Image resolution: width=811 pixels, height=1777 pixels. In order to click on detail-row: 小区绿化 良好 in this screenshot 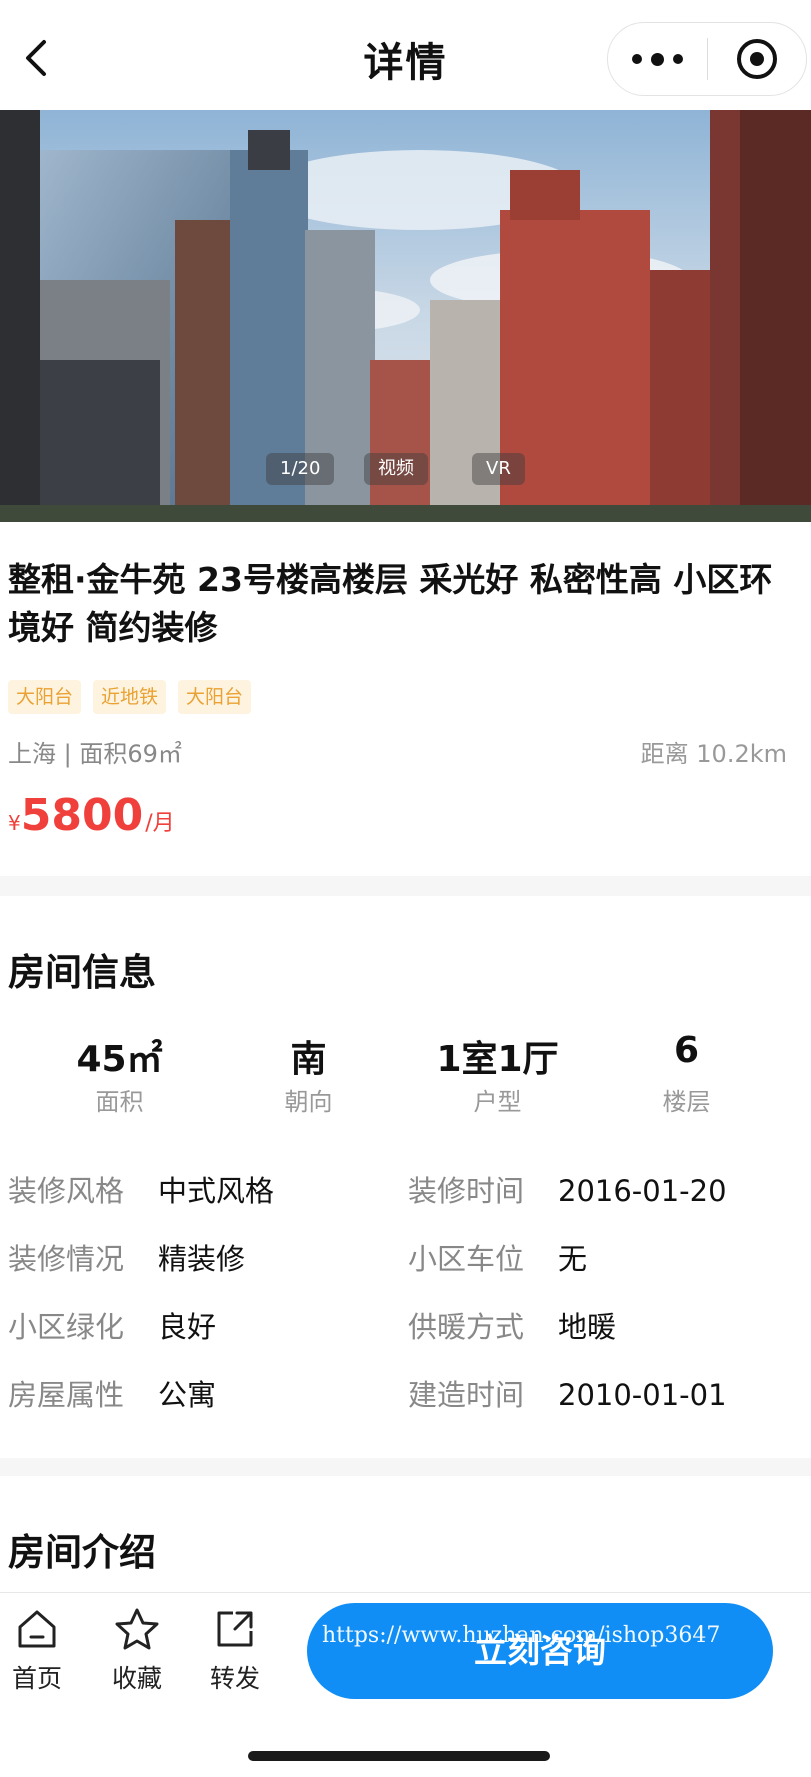, I will do `click(112, 1327)`.